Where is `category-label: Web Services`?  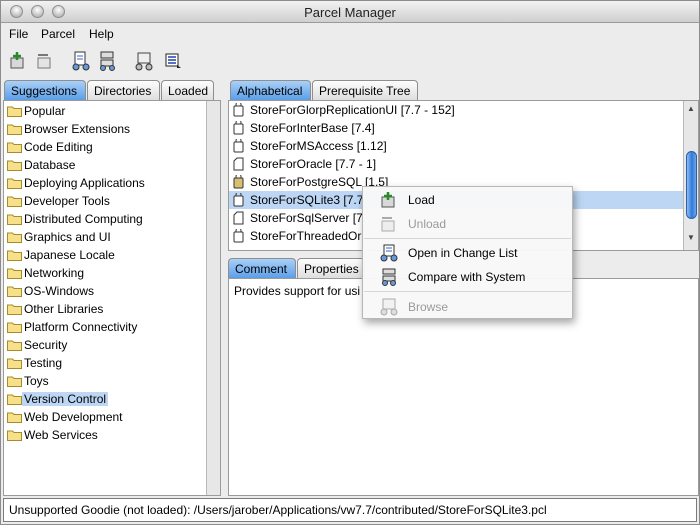
category-label: Web Services is located at coordinates (61, 435).